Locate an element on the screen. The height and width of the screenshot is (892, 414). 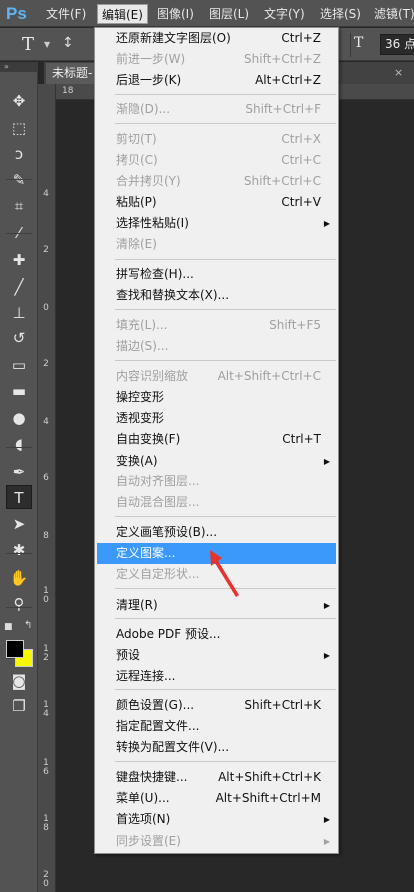
eraser-tool-icon: ▭ is located at coordinates (19, 365).